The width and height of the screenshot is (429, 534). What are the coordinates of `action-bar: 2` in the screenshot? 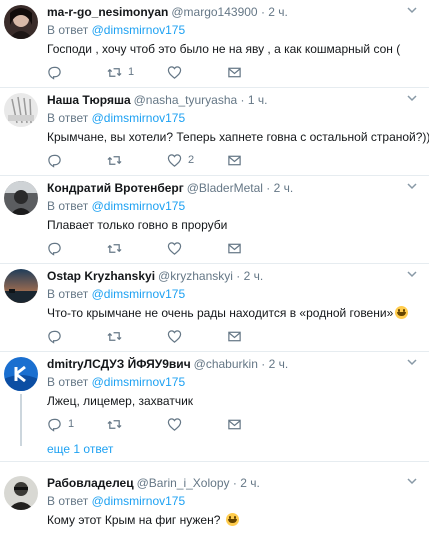 It's located at (147, 160).